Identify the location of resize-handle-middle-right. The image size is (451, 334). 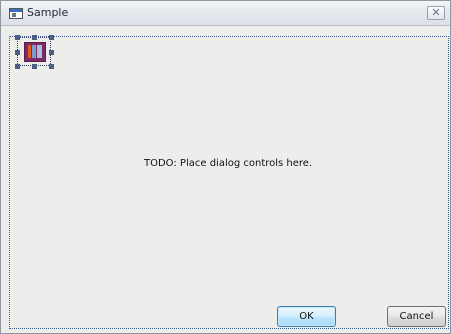
(51, 52).